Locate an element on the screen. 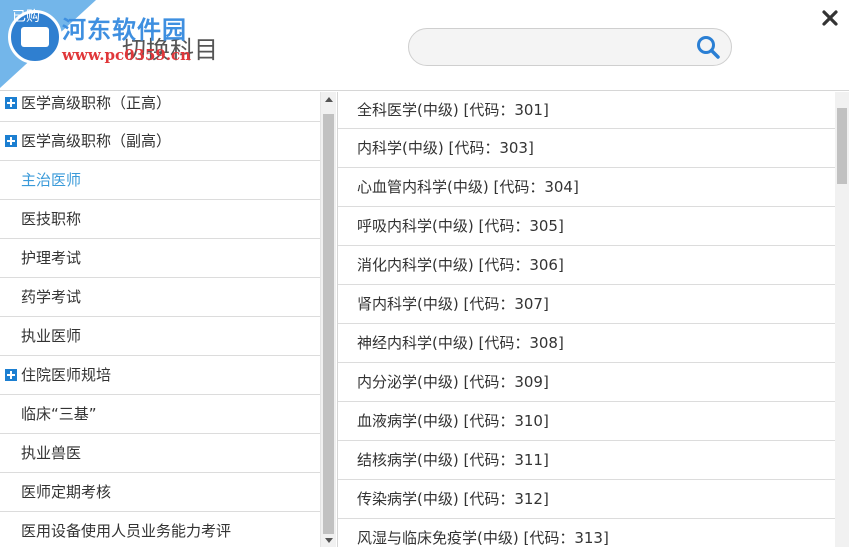 This screenshot has width=849, height=547. subject-item: 内科学(中级) [代码：303] is located at coordinates (586, 148).